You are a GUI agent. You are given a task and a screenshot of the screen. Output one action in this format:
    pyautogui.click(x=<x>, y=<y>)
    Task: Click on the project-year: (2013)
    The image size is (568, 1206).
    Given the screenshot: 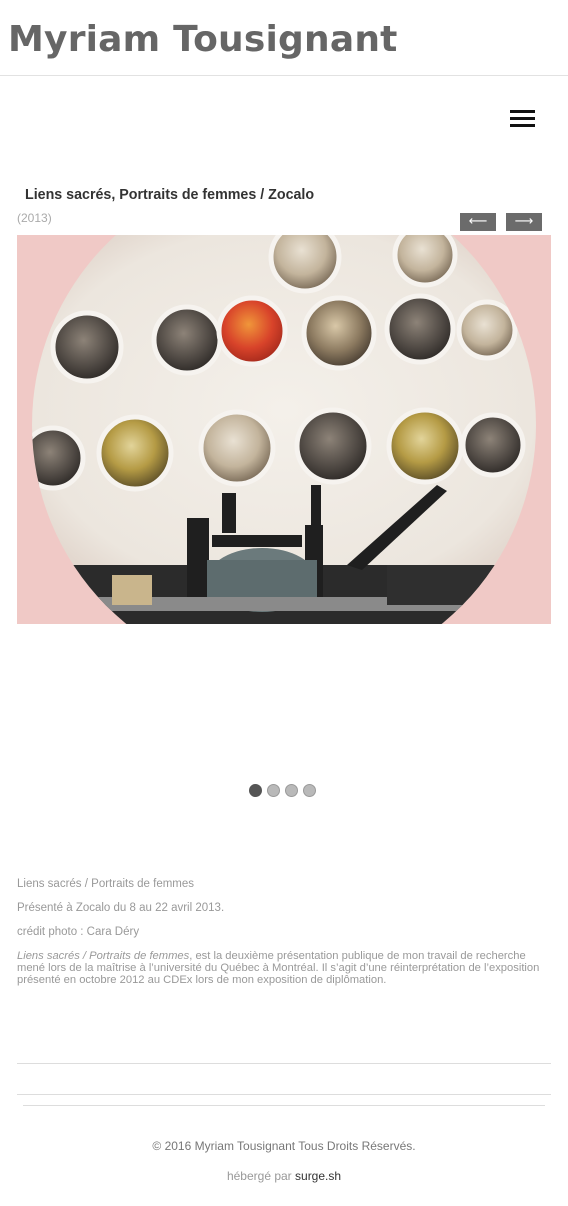 What is the action you would take?
    pyautogui.click(x=34, y=218)
    